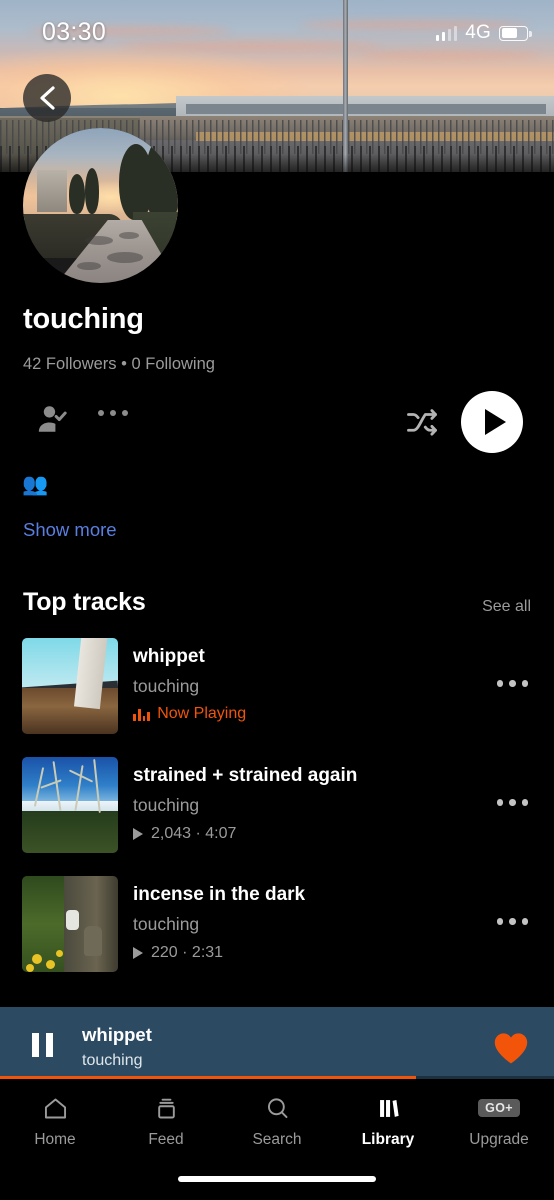  I want to click on nav-item-library: Library, so click(388, 1121).